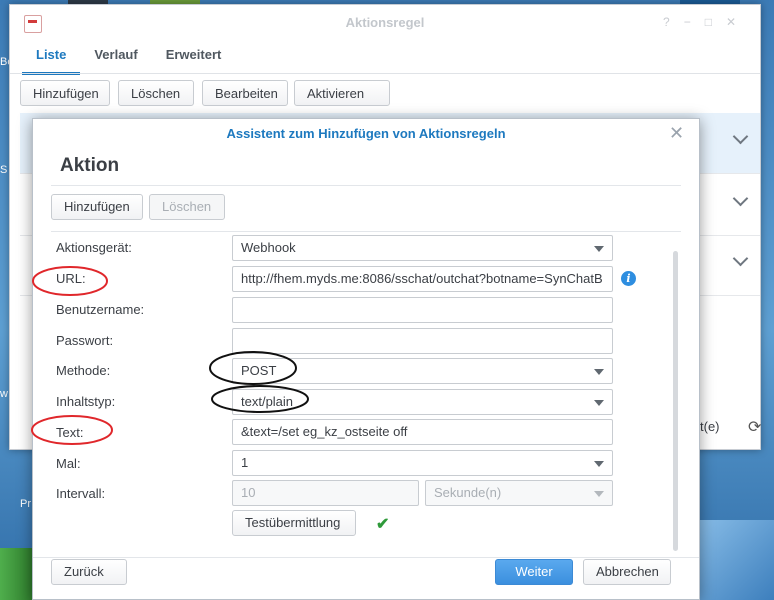  Describe the element at coordinates (253, 368) in the screenshot. I see `annotation-circle-method` at that location.